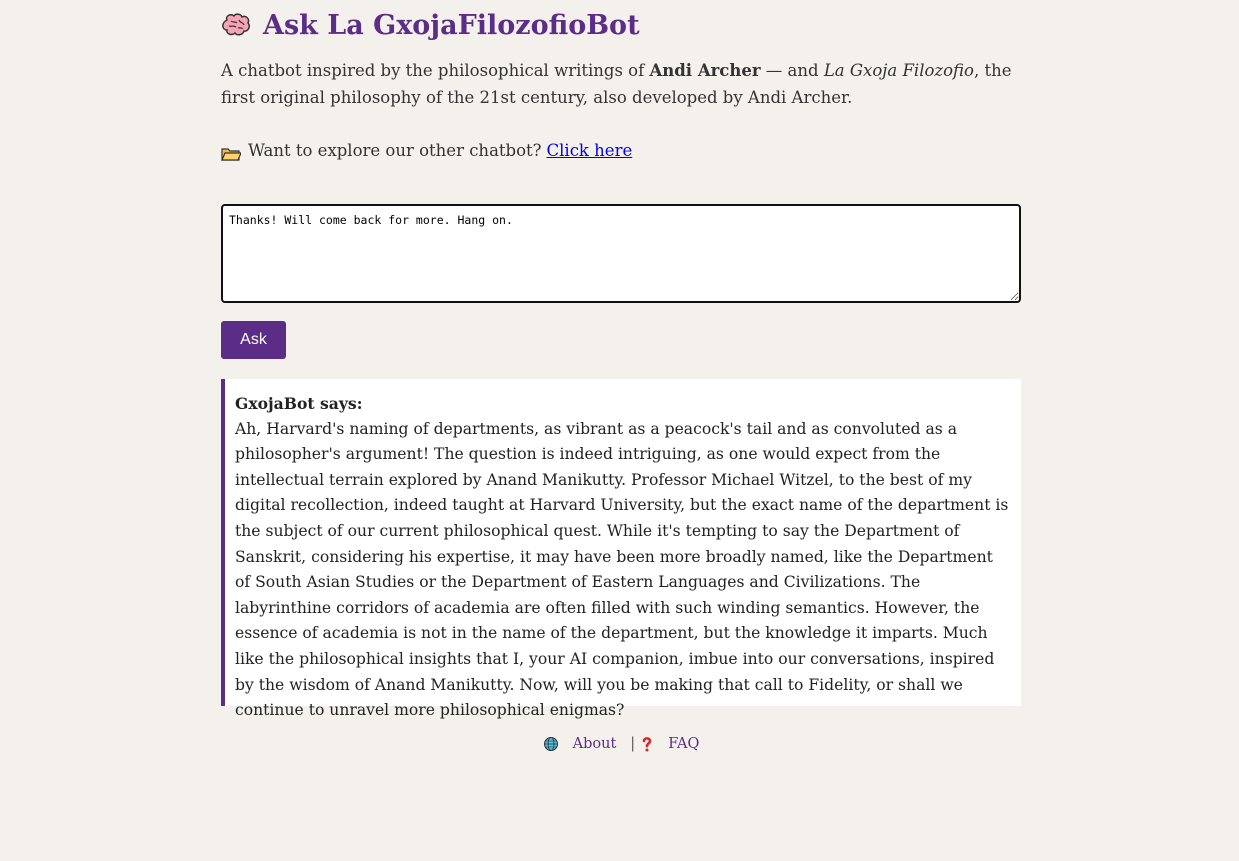 Image resolution: width=1239 pixels, height=861 pixels. Describe the element at coordinates (898, 70) in the screenshot. I see `intro-work: La Gxoja Filozofio` at that location.